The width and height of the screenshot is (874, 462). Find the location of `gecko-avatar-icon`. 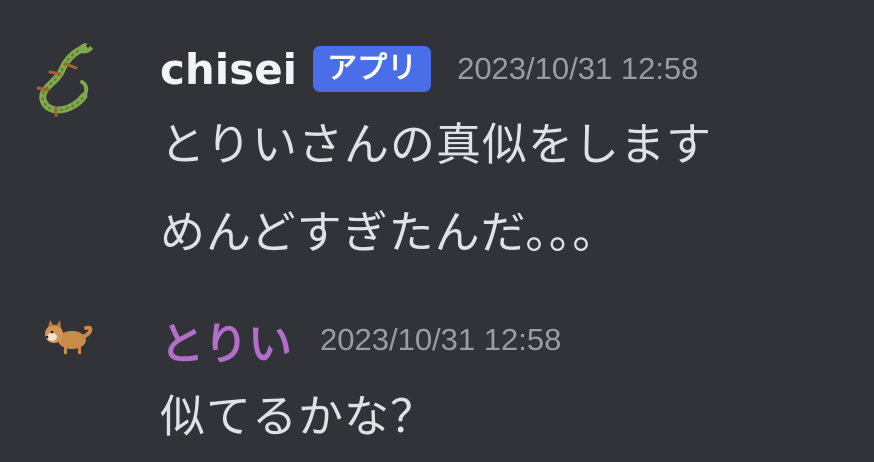

gecko-avatar-icon is located at coordinates (66, 78).